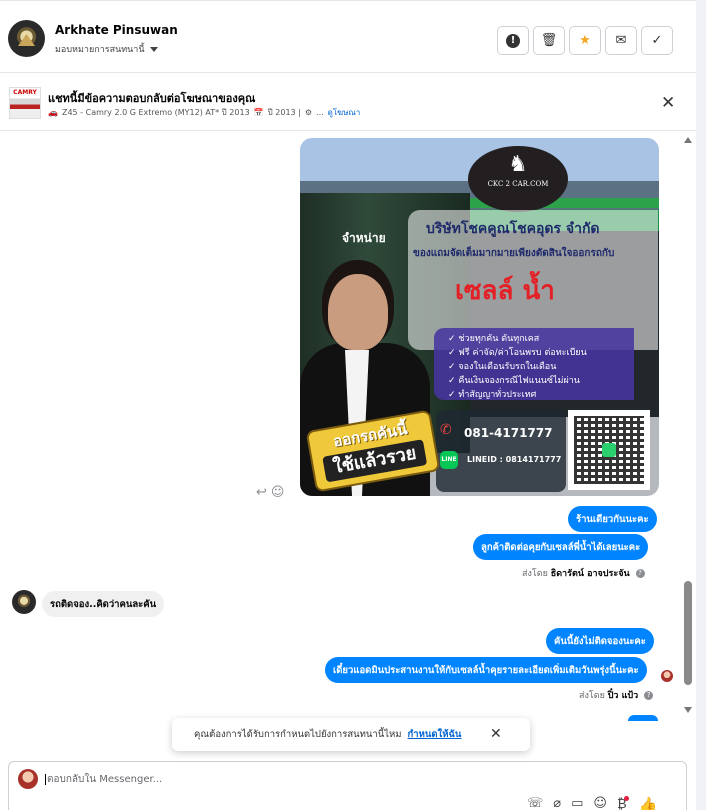 The image size is (706, 810). What do you see at coordinates (648, 803) in the screenshot?
I see `thumbs-up-icon: 👍` at bounding box center [648, 803].